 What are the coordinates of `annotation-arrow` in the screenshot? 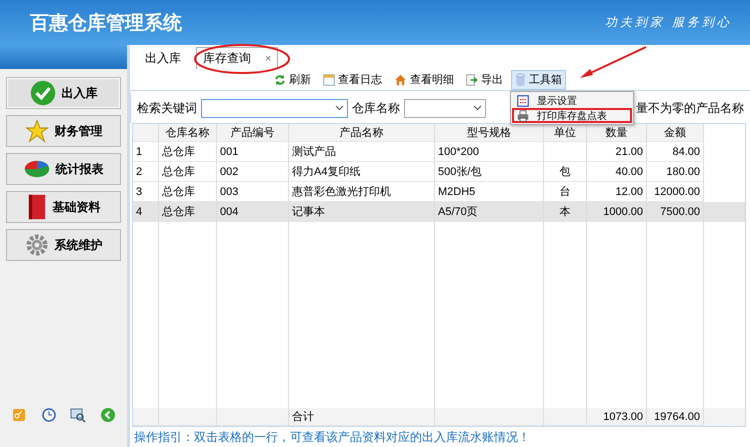 It's located at (613, 63).